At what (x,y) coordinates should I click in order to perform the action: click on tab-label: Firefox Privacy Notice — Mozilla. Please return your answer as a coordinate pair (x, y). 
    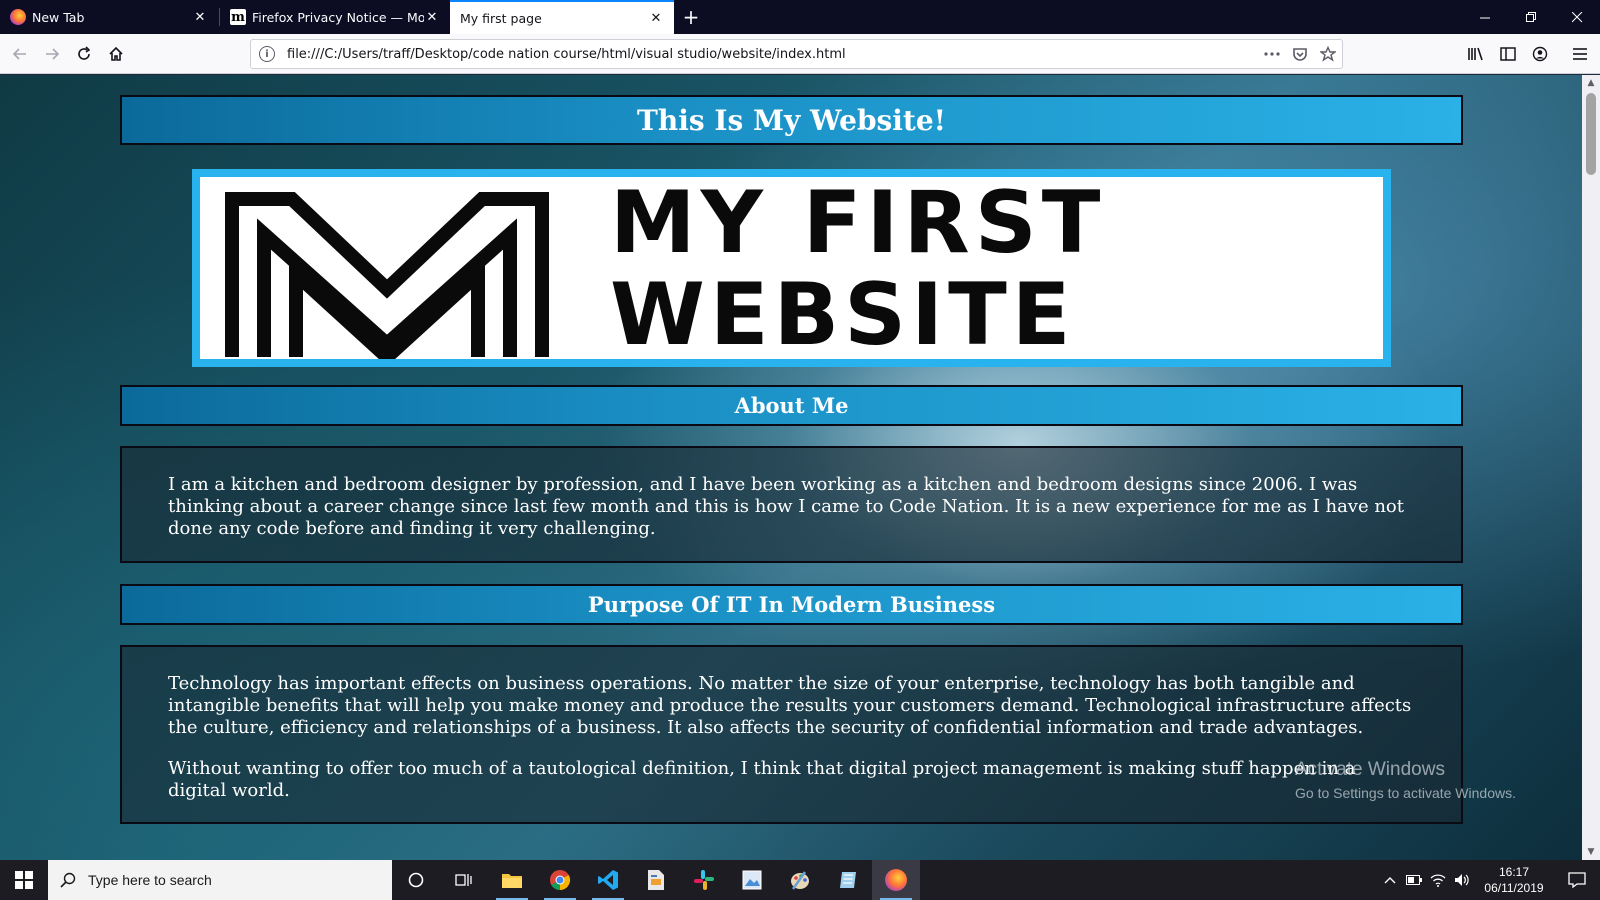
    Looking at the image, I should click on (338, 17).